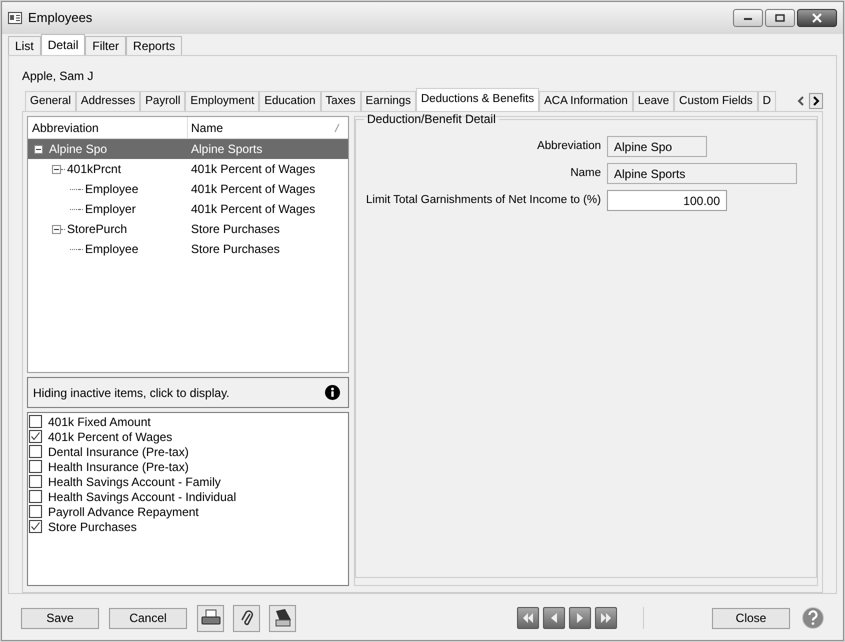 This screenshot has width=845, height=642. I want to click on column-header: Name, so click(261, 127).